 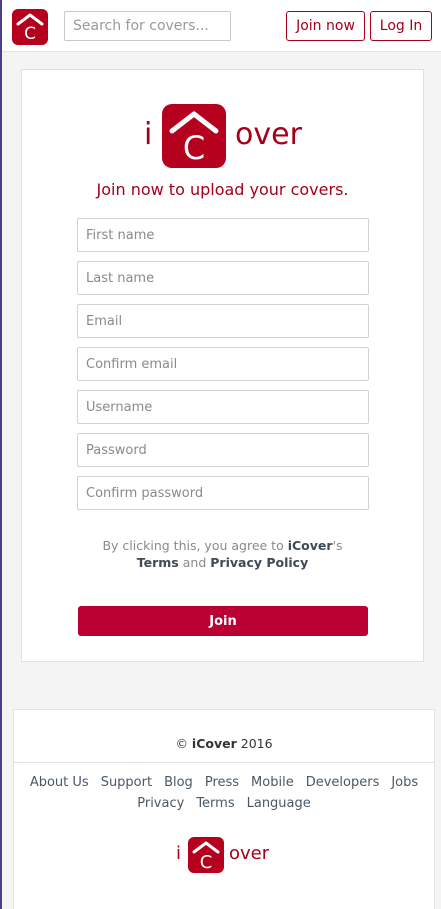 I want to click on join-now-button: Join now, so click(x=325, y=26).